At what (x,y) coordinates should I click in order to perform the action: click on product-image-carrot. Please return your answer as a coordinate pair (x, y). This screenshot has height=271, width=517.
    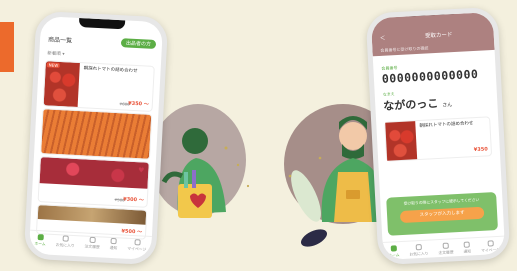
    Looking at the image, I should click on (96, 134).